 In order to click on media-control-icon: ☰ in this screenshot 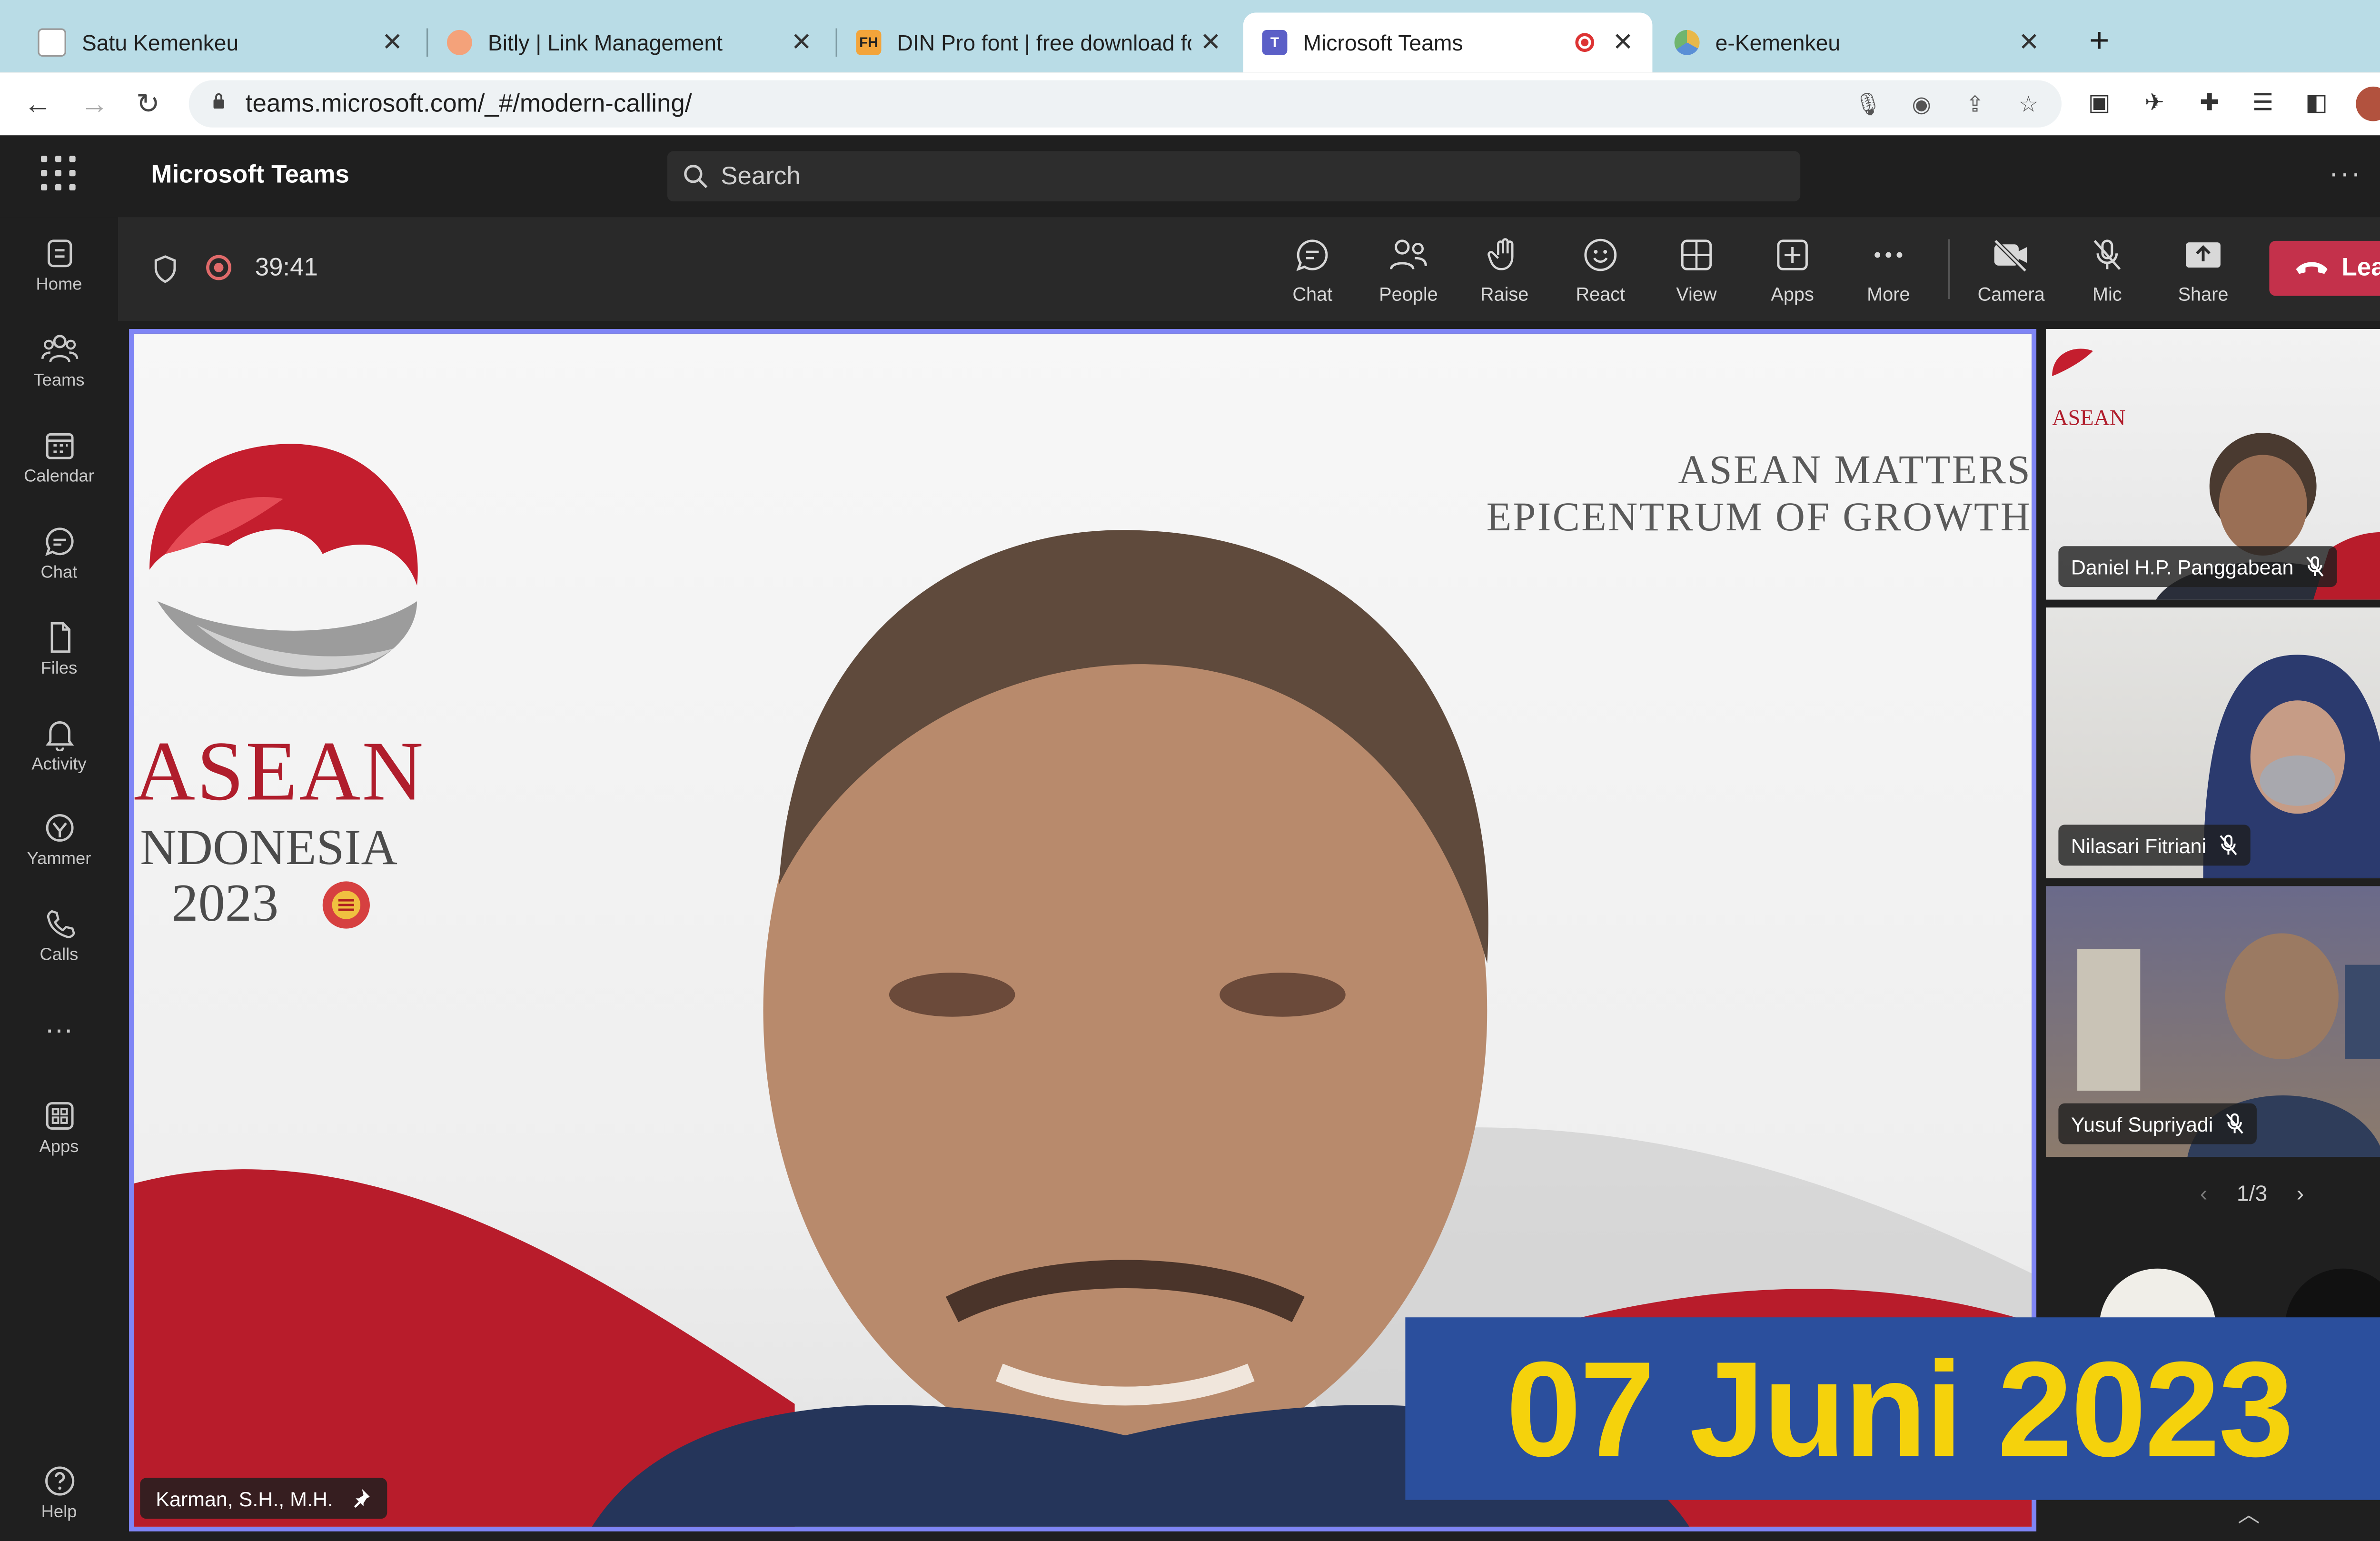, I will do `click(2263, 103)`.